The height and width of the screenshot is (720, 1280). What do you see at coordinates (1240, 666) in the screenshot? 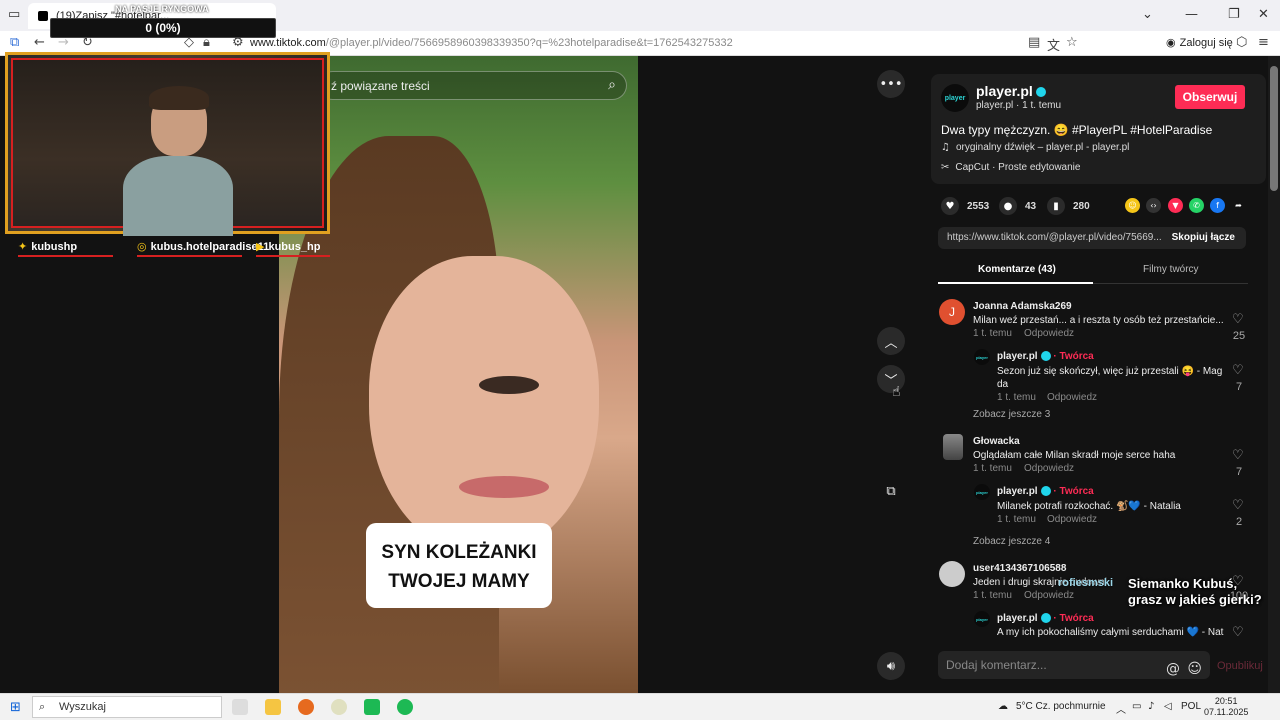
I see `publish-button: Opublikuj` at bounding box center [1240, 666].